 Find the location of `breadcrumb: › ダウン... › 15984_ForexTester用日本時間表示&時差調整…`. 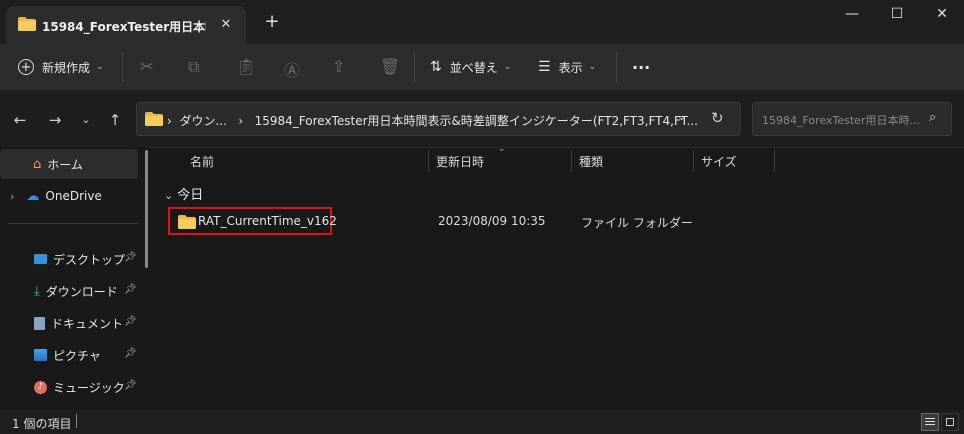

breadcrumb: › ダウン... › 15984_ForexTester用日本時間表示&時差調整… is located at coordinates (432, 120).